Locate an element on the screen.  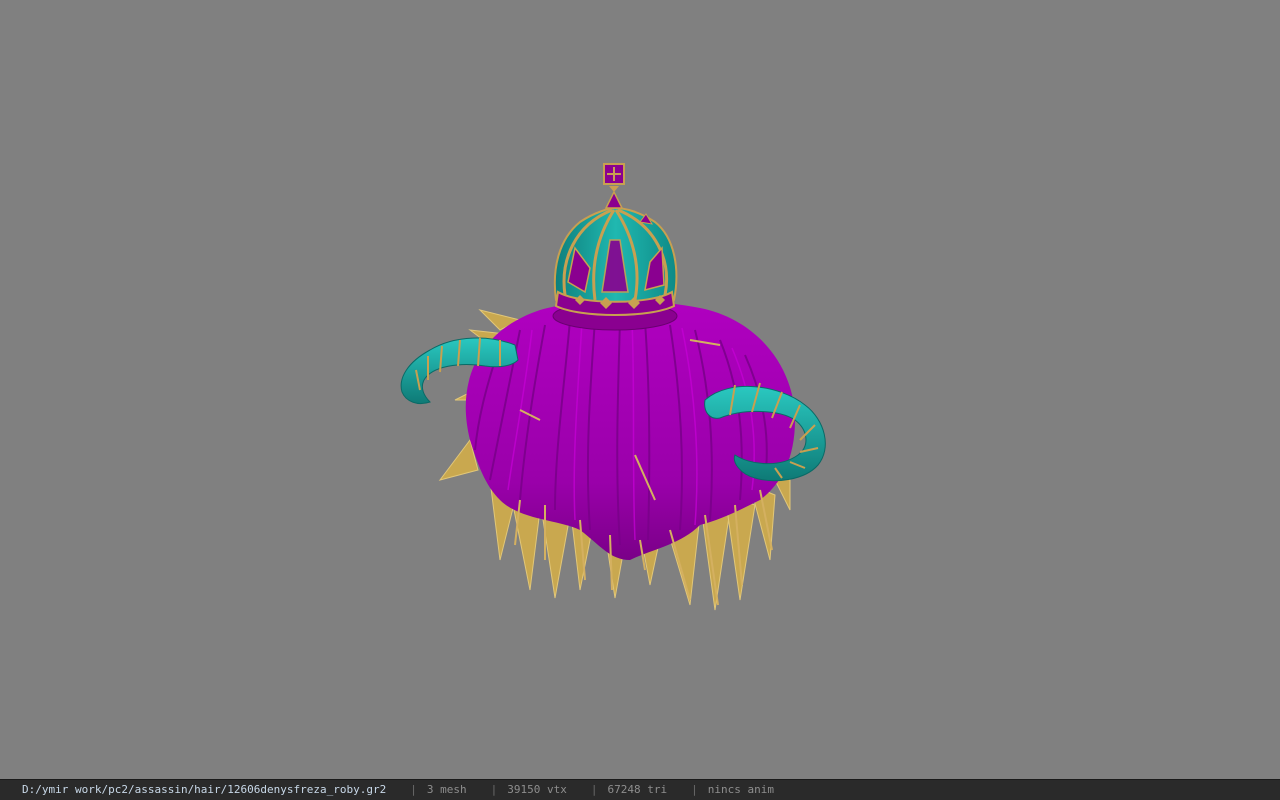
status-vertex-count: 39150 vtx is located at coordinates (537, 789).